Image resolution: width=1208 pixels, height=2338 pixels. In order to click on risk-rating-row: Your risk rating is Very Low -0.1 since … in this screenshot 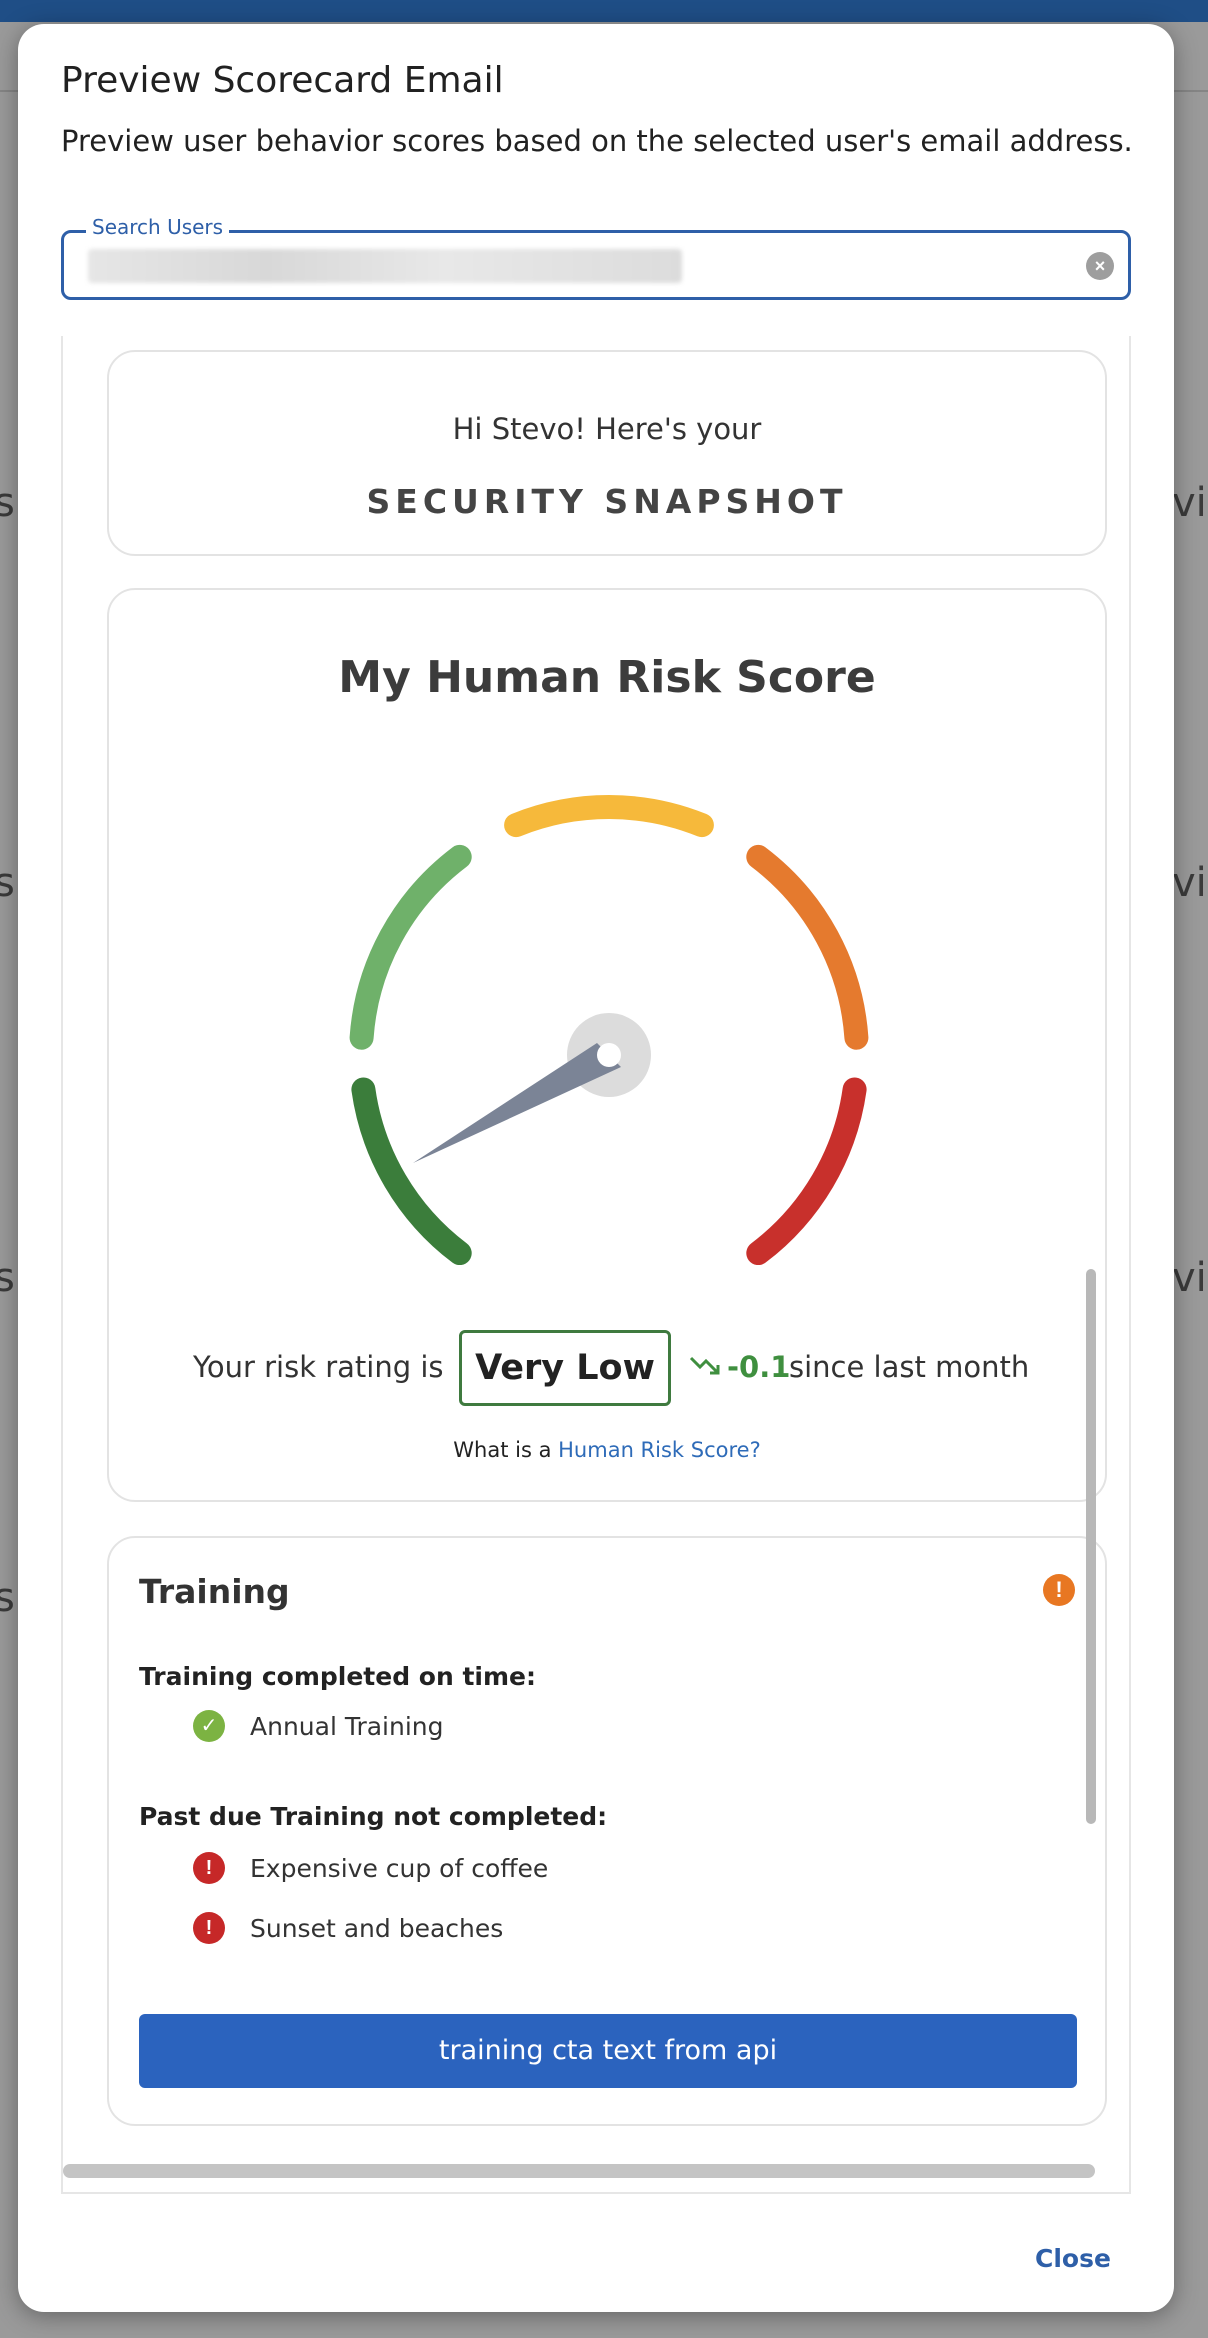, I will do `click(607, 1368)`.